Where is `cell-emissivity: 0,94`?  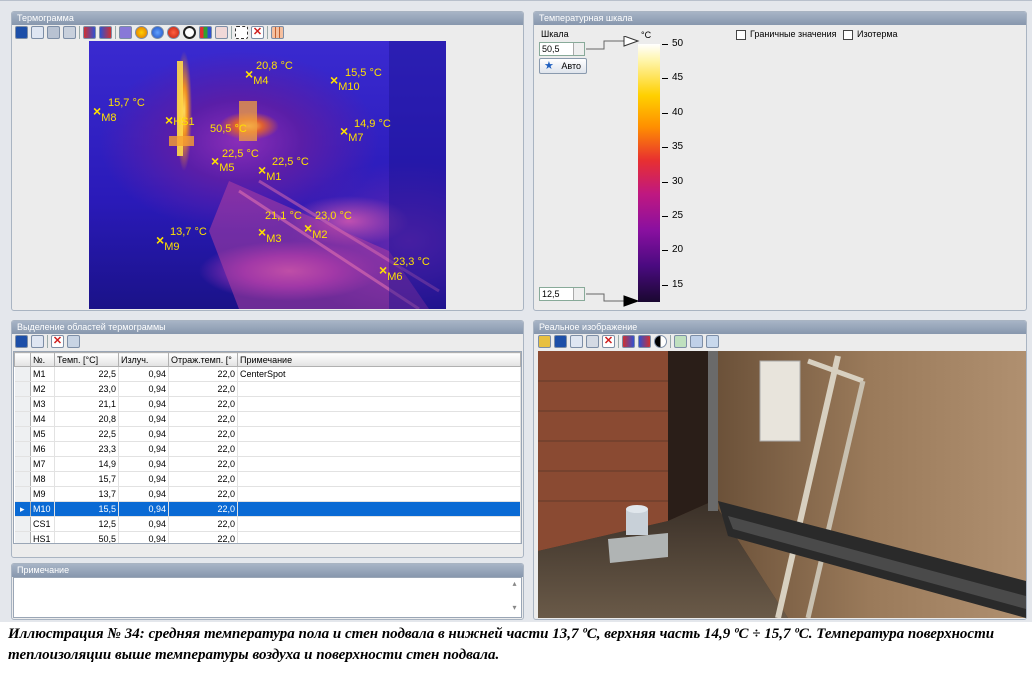
cell-emissivity: 0,94 is located at coordinates (143, 464).